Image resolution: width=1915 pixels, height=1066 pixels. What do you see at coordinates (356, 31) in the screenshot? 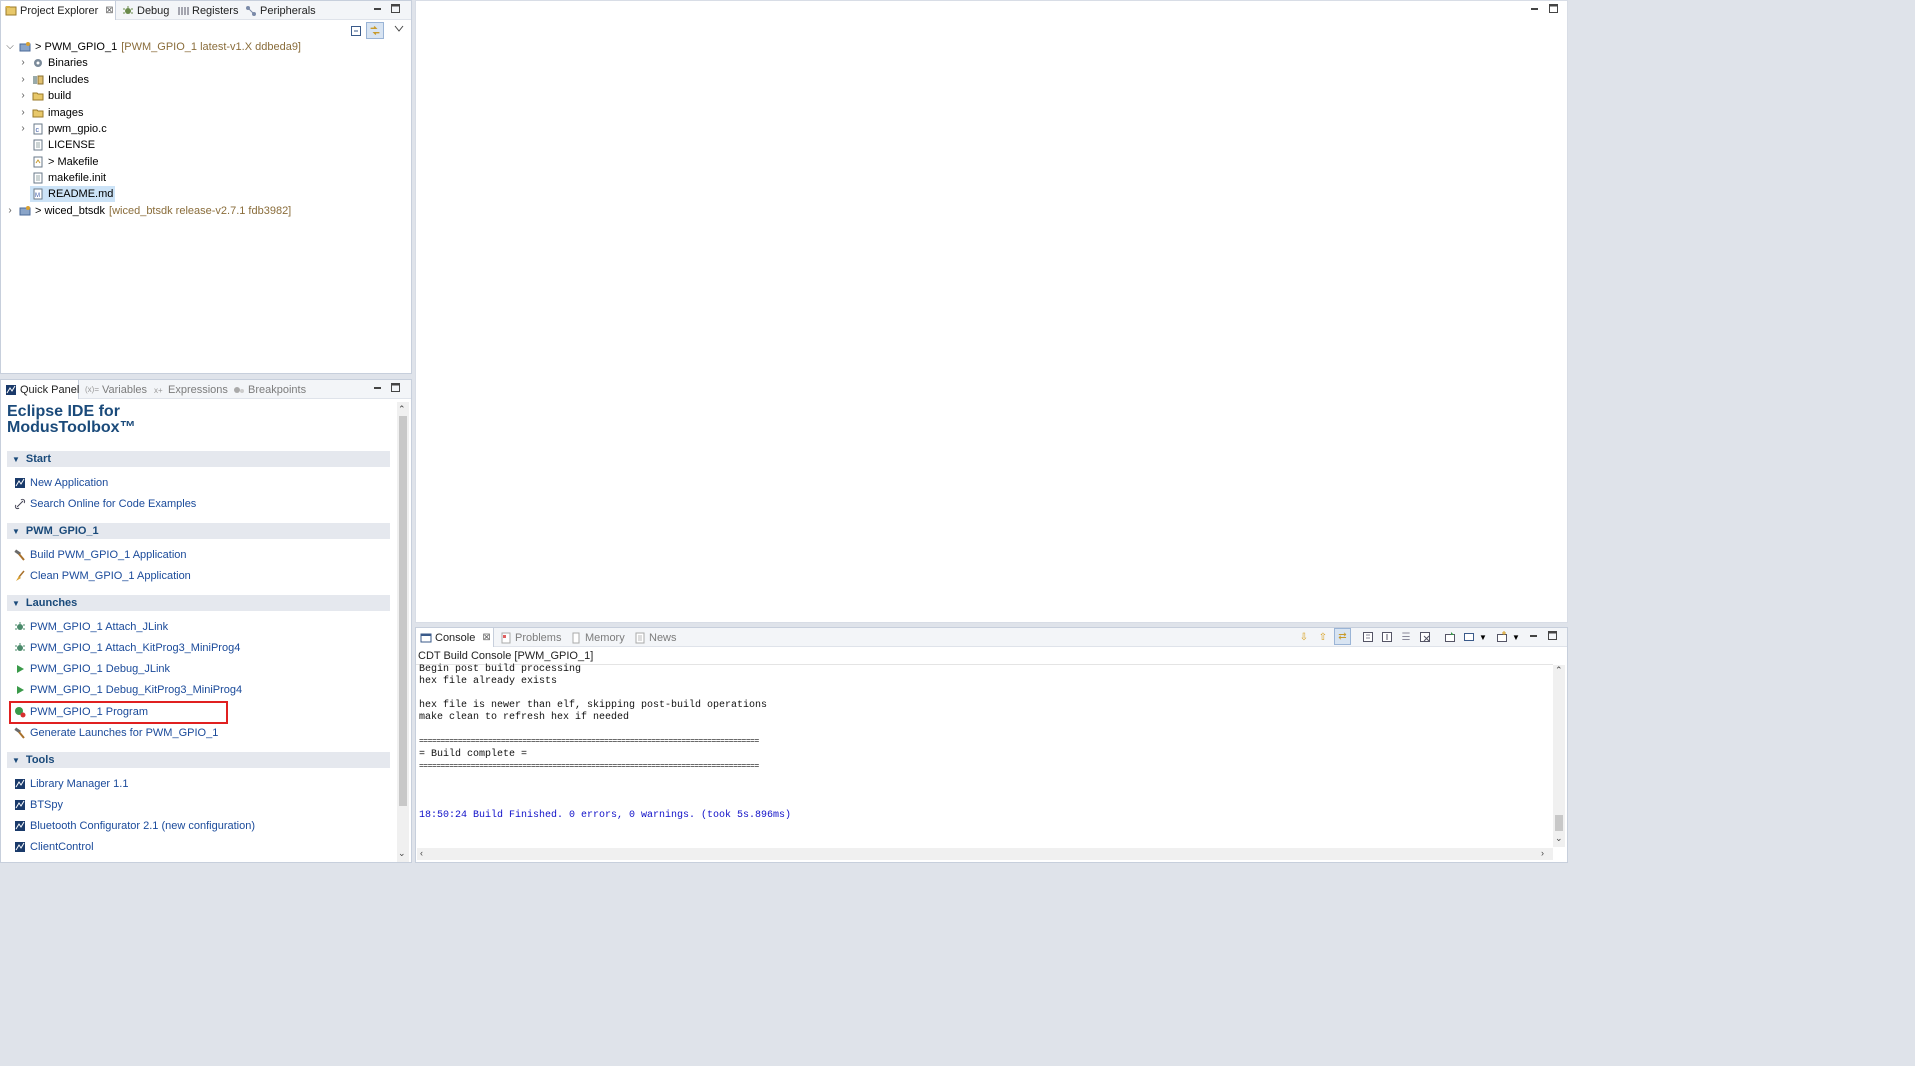
I see `collapse-all-icon` at bounding box center [356, 31].